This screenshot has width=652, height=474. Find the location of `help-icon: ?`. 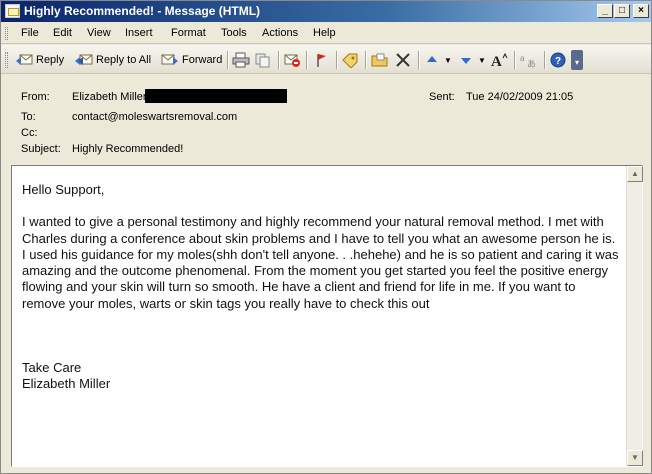

help-icon: ? is located at coordinates (558, 60).